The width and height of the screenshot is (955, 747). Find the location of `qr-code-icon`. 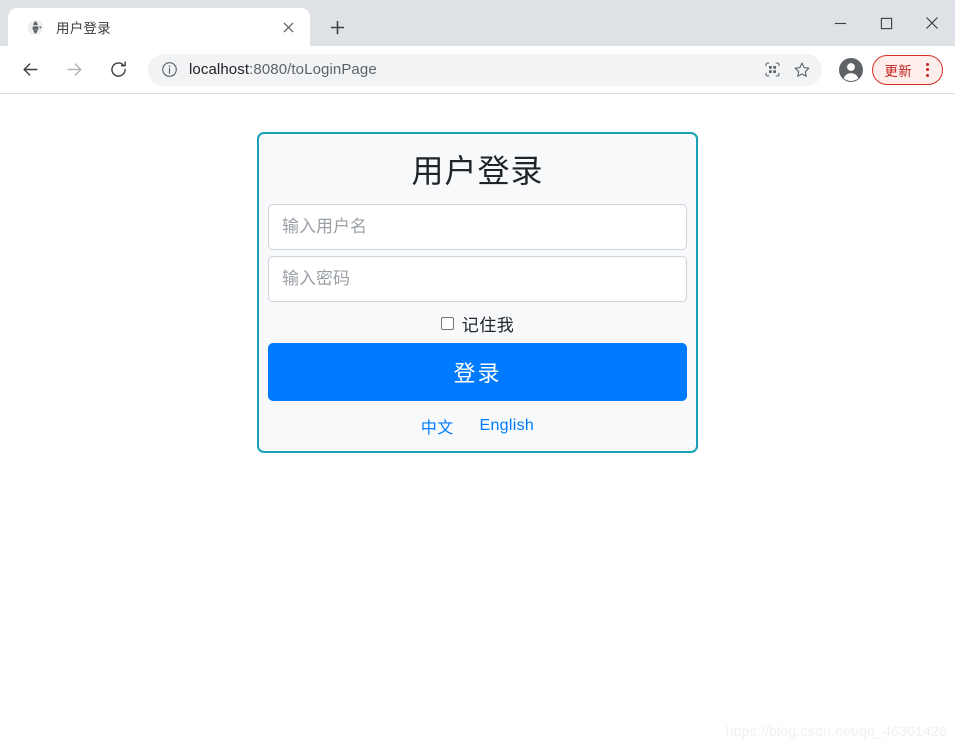

qr-code-icon is located at coordinates (772, 70).